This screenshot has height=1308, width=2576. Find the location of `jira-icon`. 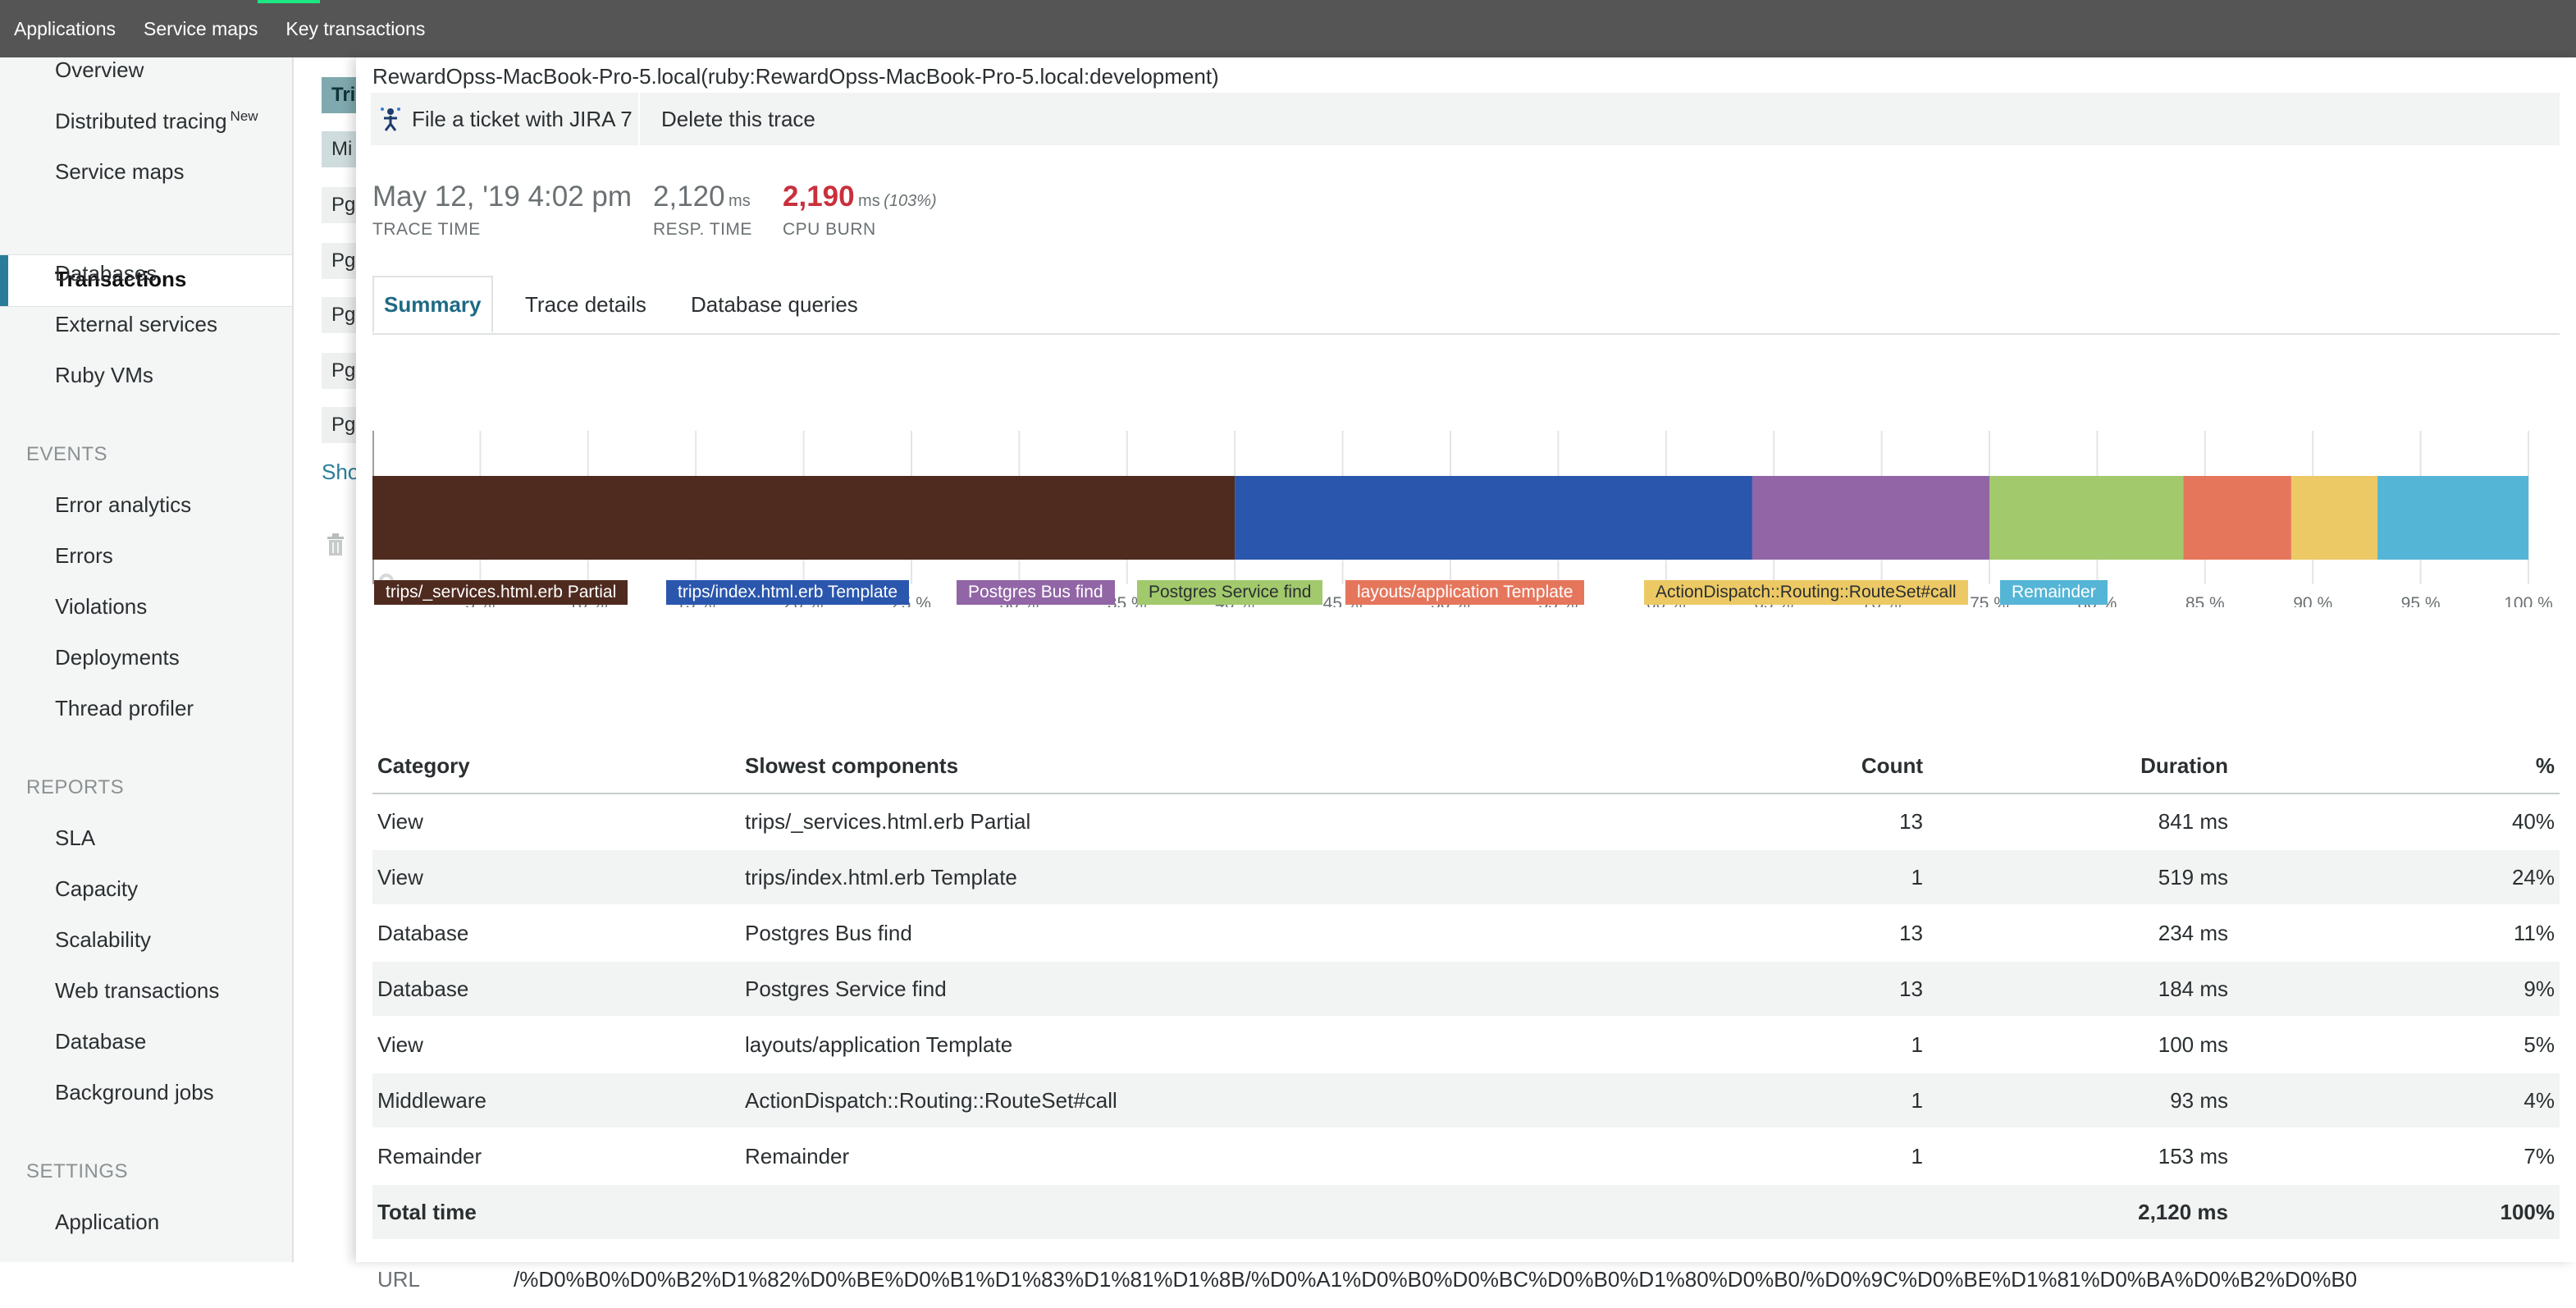

jira-icon is located at coordinates (391, 119).